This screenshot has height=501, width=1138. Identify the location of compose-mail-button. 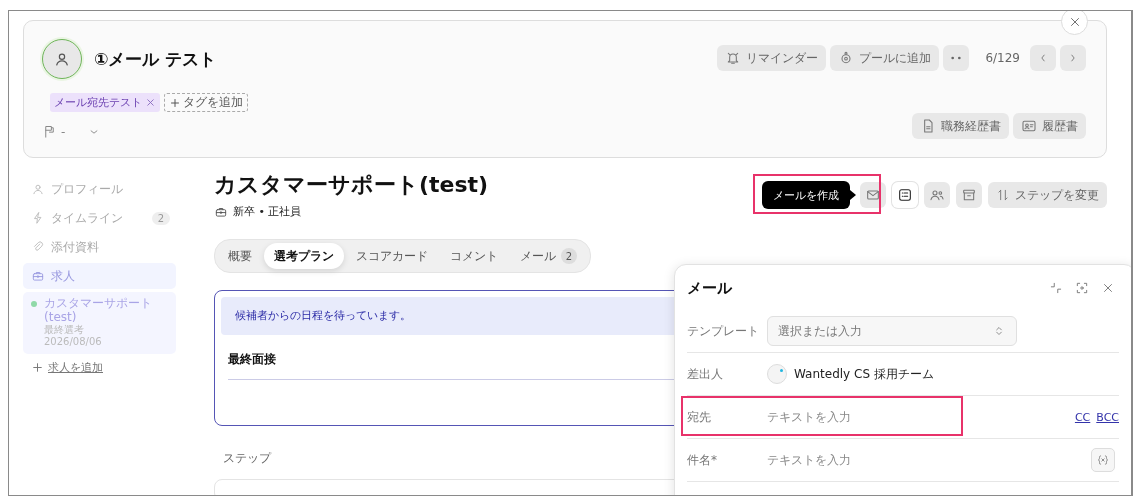
(873, 195).